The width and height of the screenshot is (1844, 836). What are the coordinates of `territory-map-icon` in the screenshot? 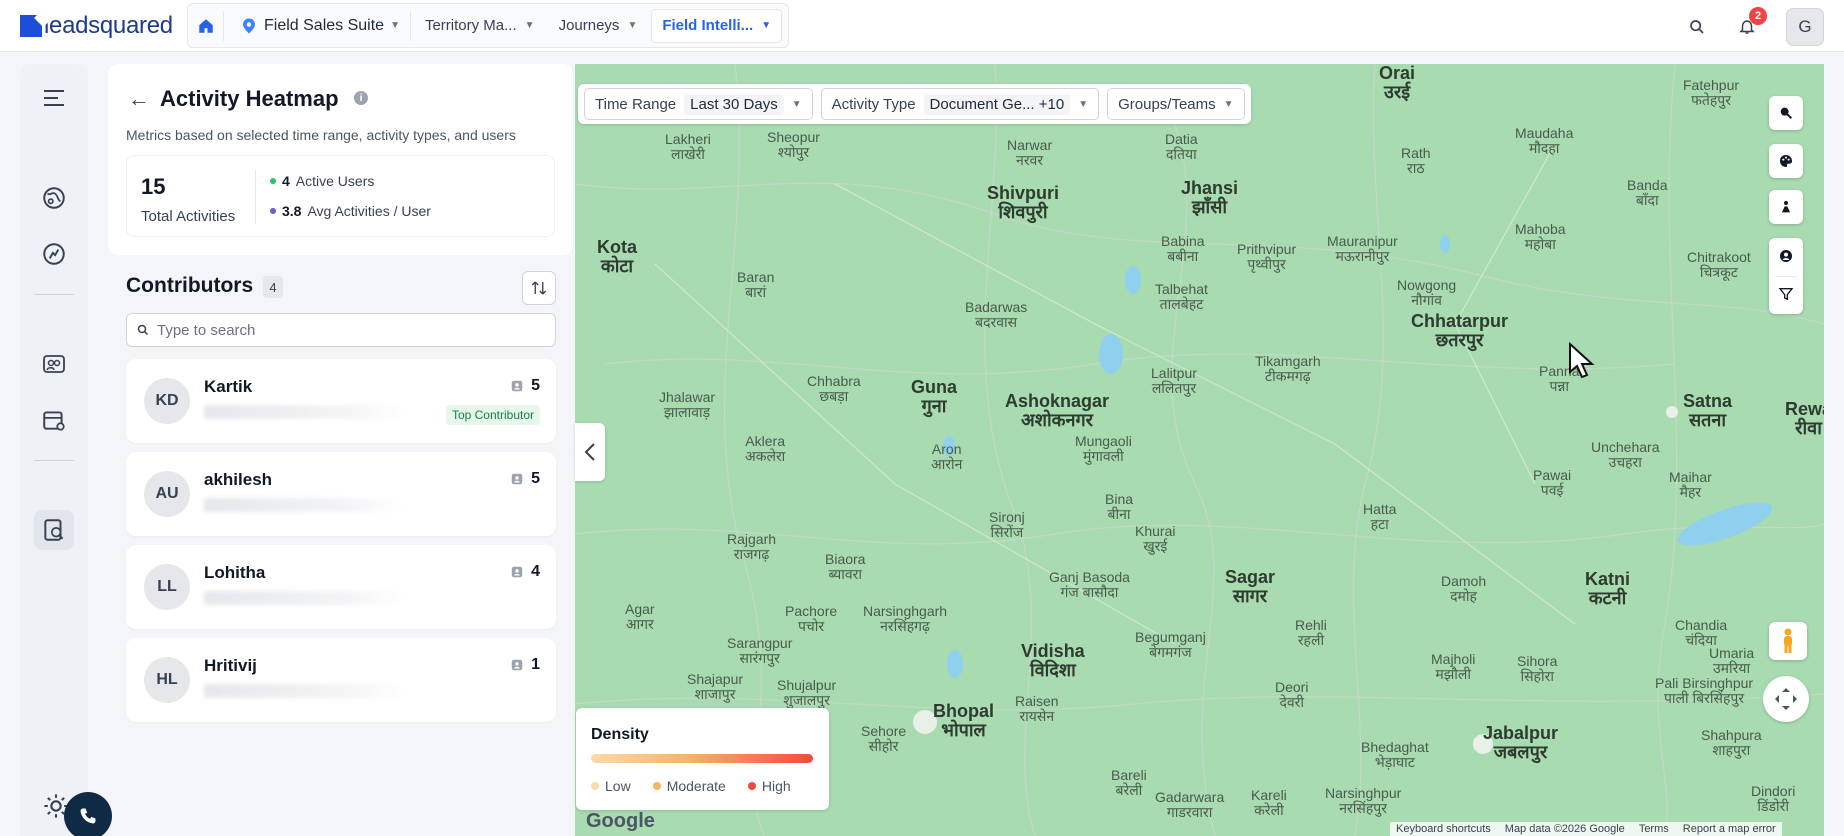 It's located at (54, 198).